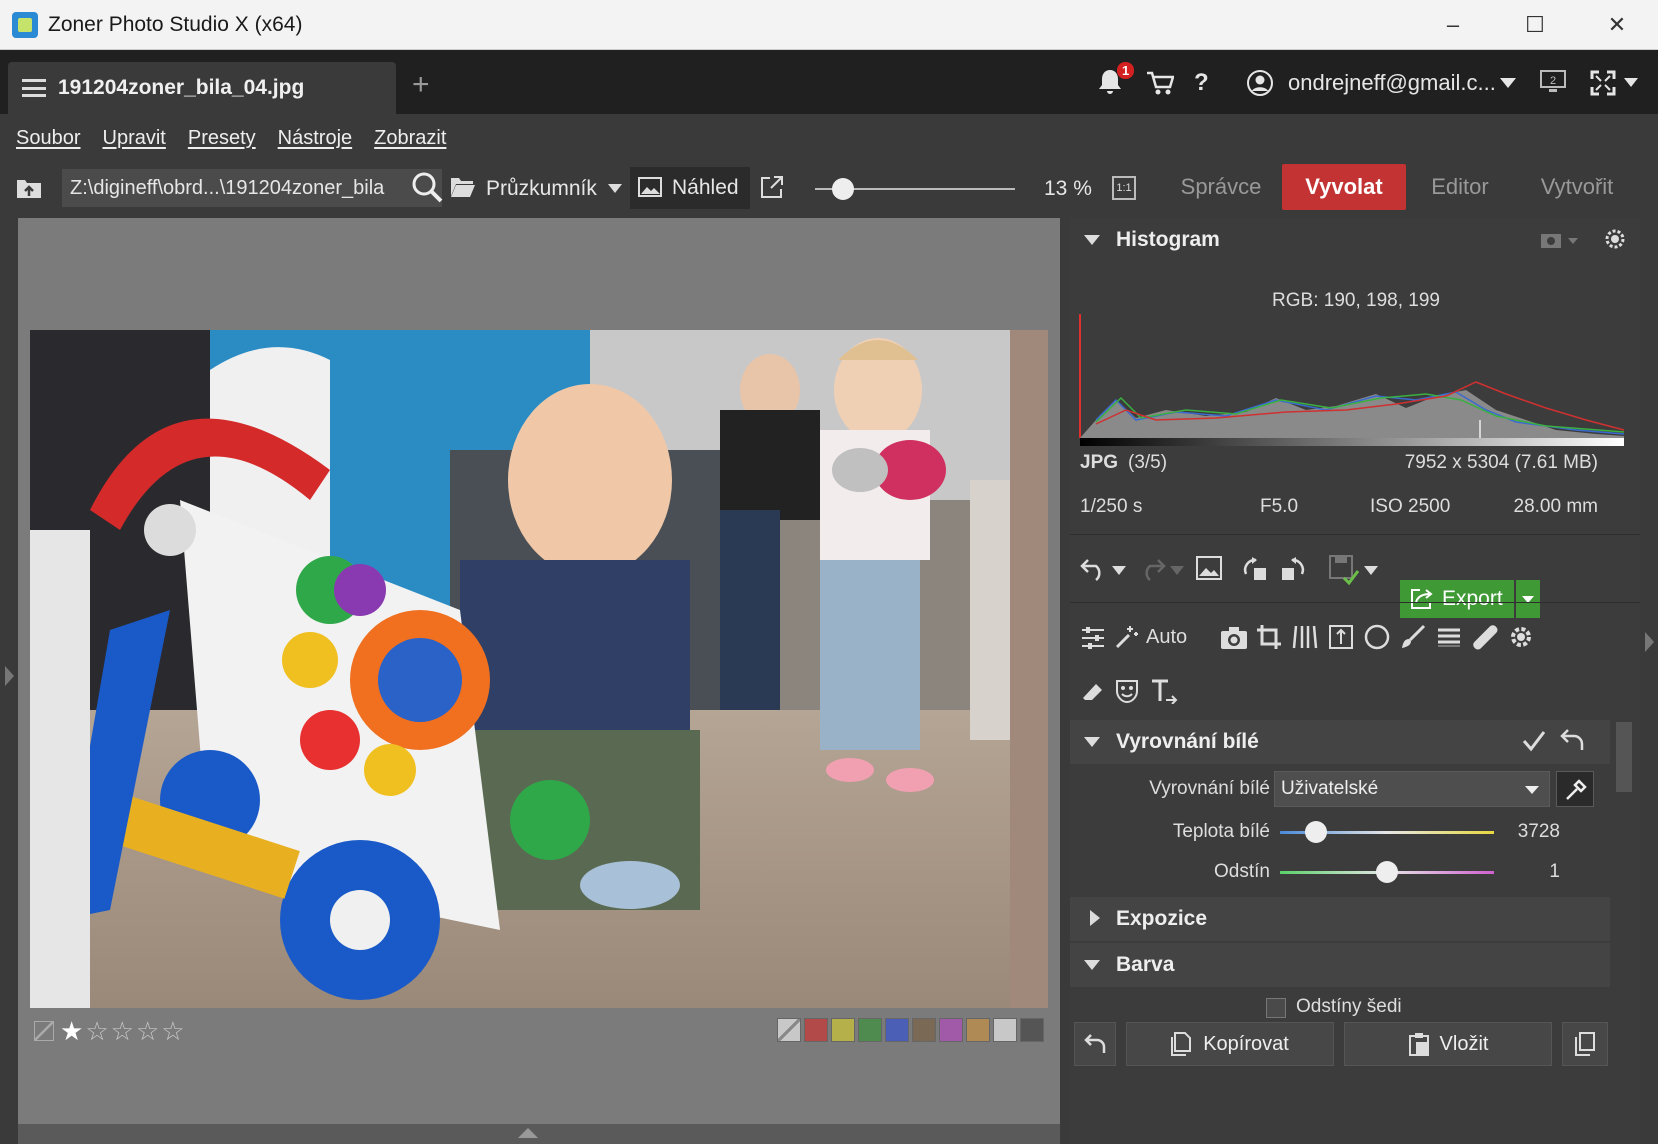 This screenshot has width=1658, height=1144. Describe the element at coordinates (1649, 681) in the screenshot. I see `right-collapse-strip` at that location.